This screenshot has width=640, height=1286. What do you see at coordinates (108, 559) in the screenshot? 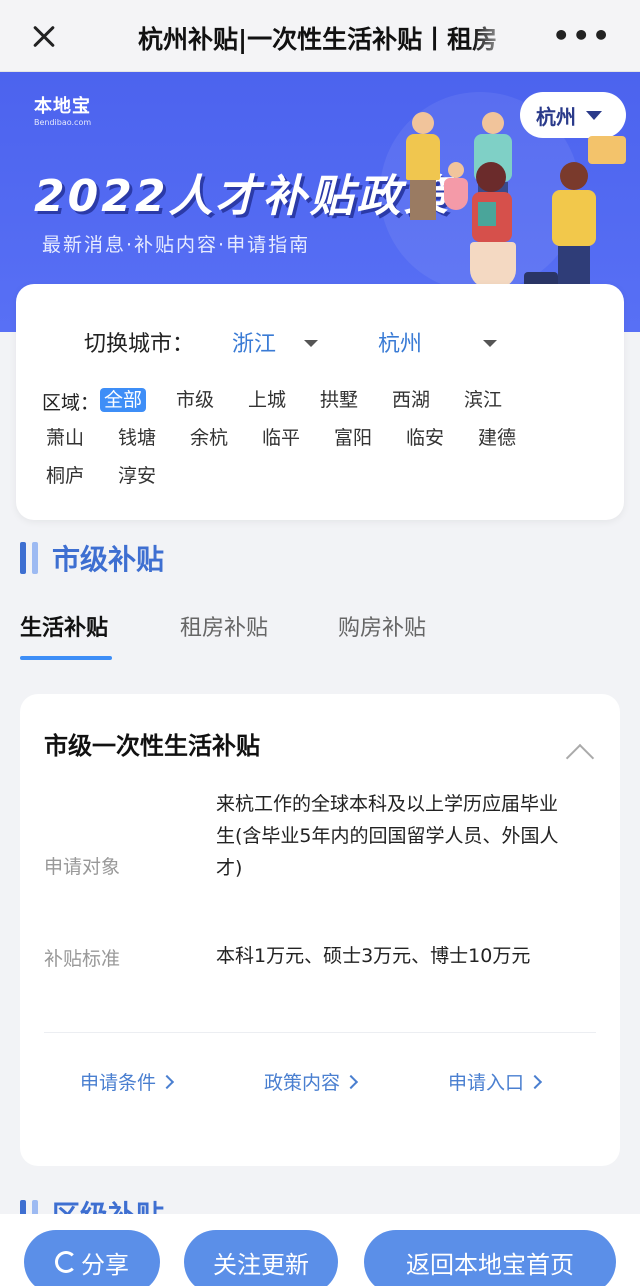
I see `section-title: 市级补贴` at bounding box center [108, 559].